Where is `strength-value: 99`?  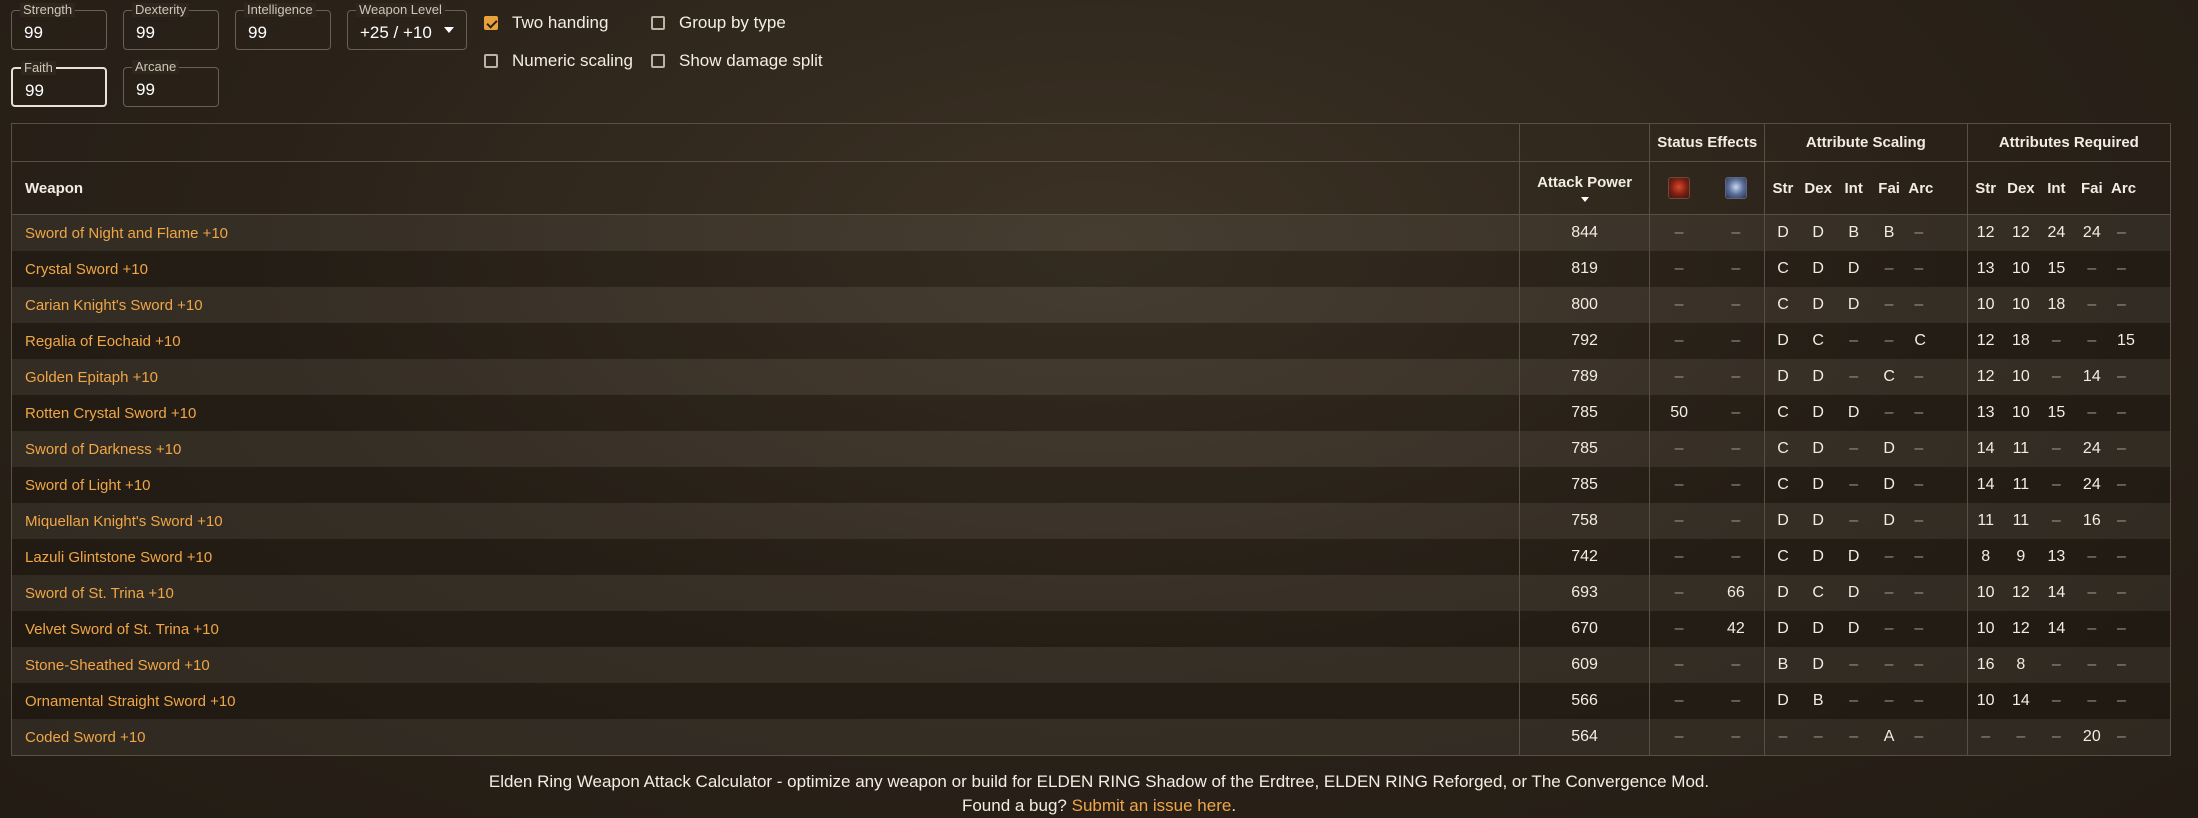
strength-value: 99 is located at coordinates (33, 33).